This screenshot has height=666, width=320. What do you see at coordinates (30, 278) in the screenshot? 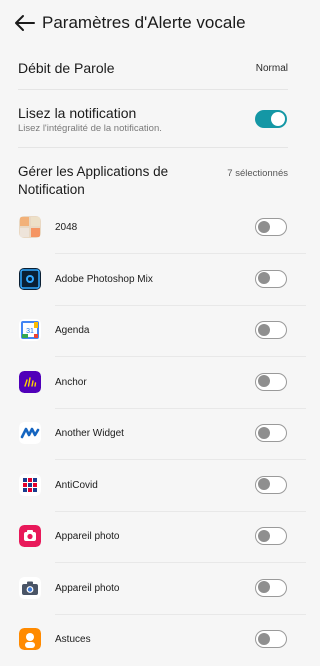
I see `photoshop-mix-icon` at bounding box center [30, 278].